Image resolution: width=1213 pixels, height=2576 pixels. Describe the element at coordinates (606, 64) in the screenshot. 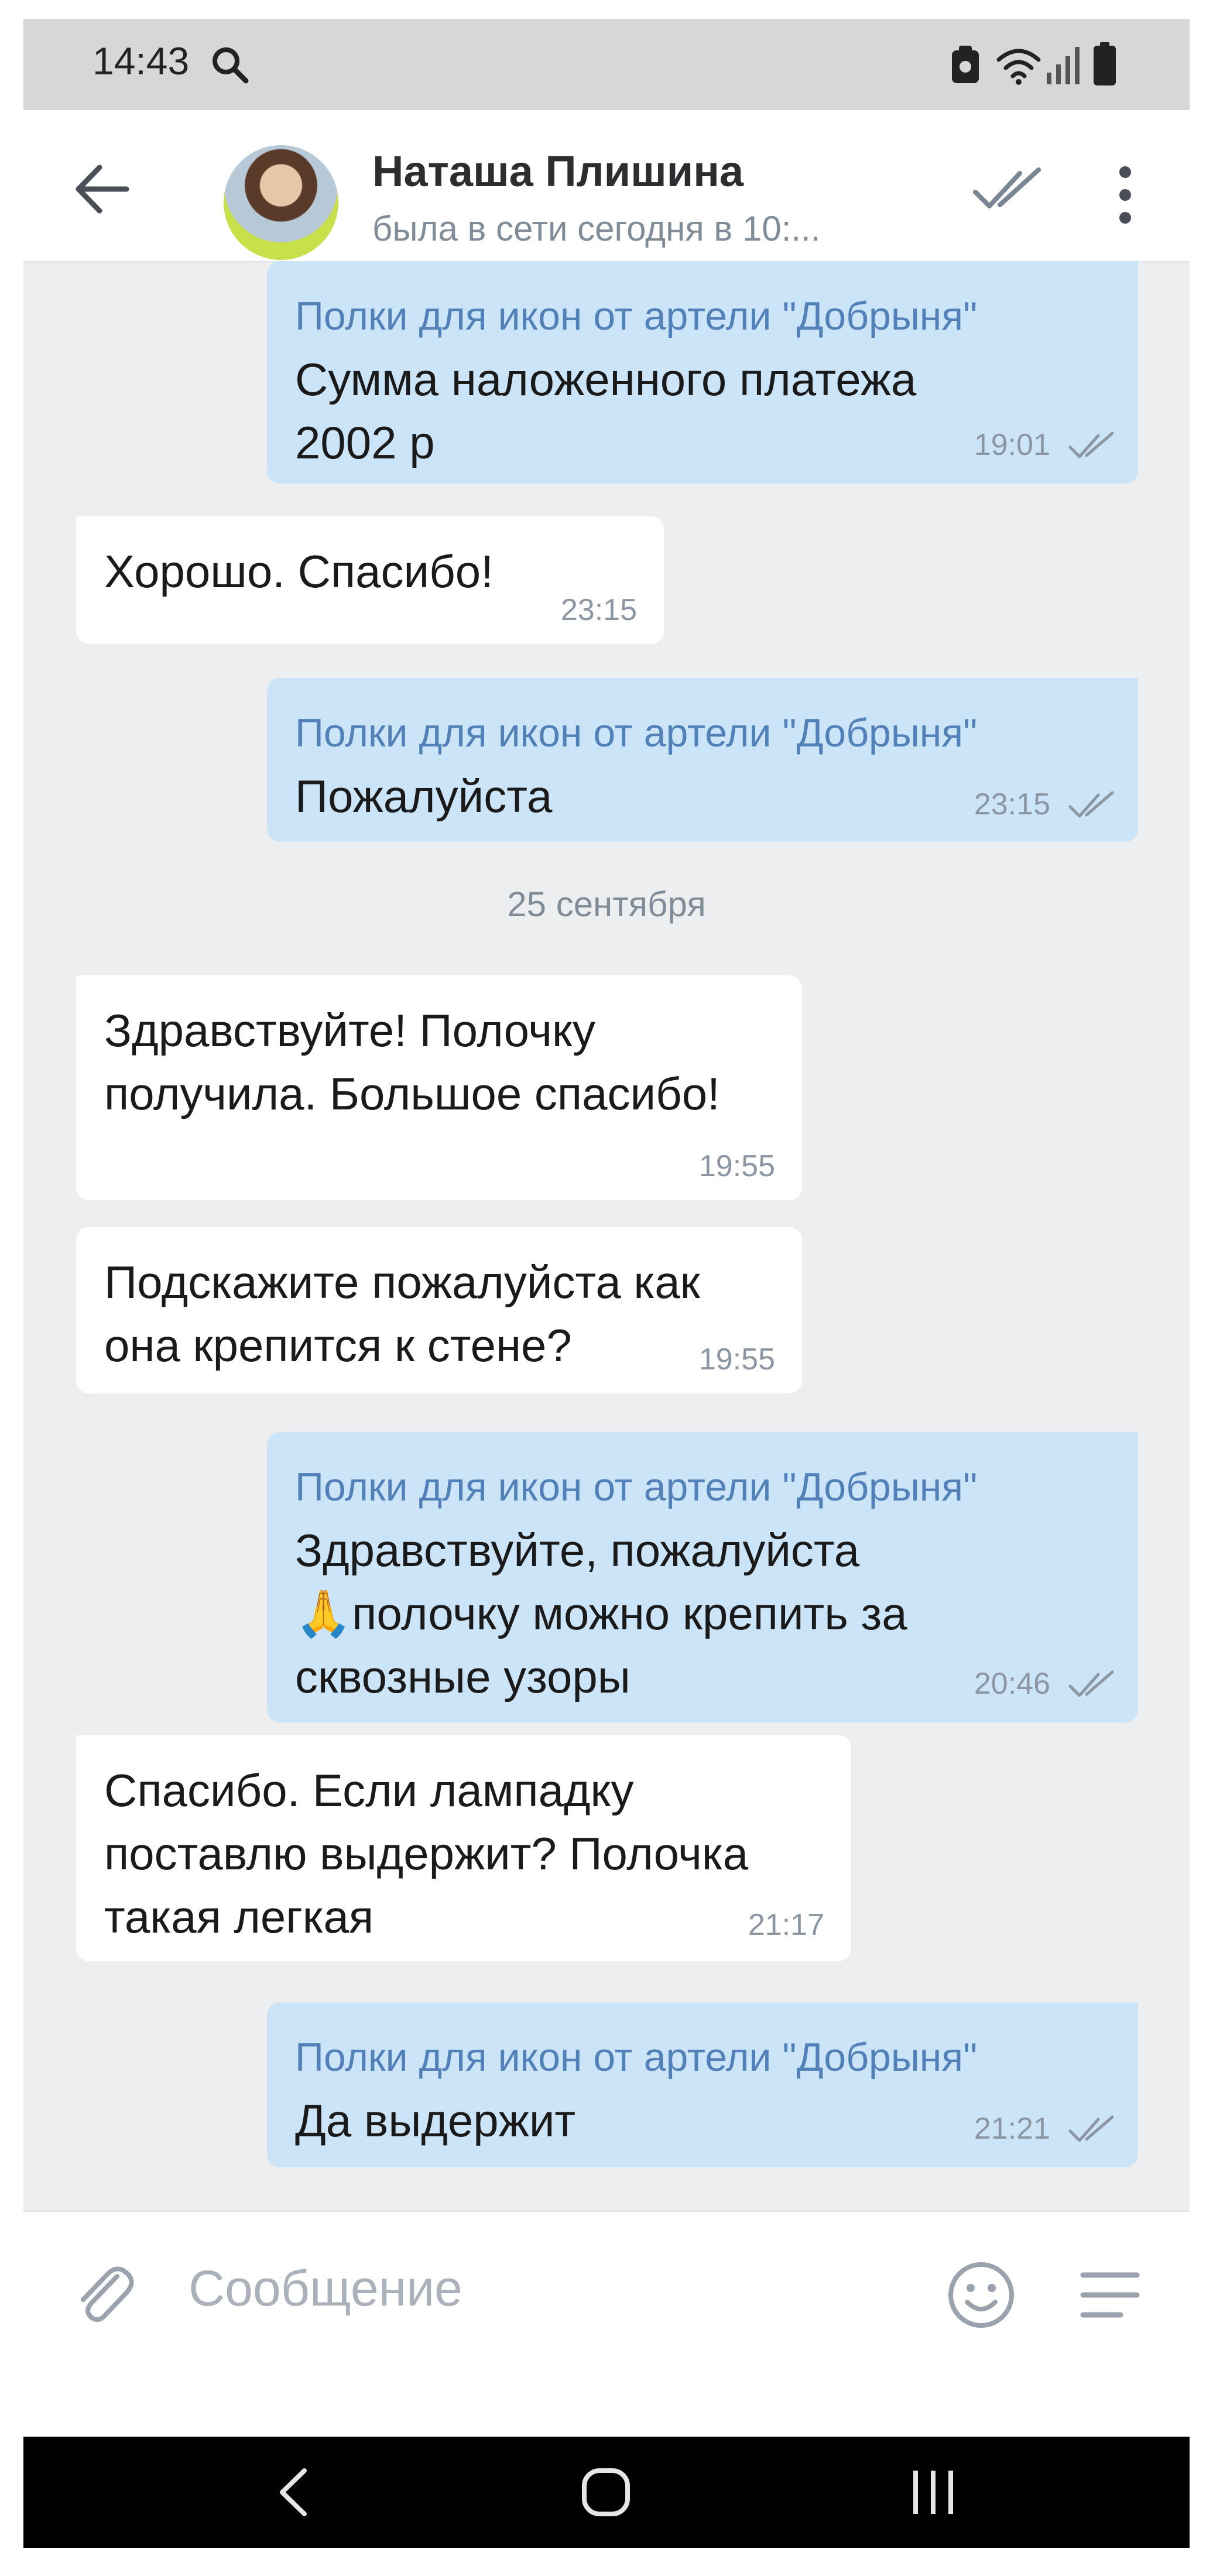

I see `status-bar: 14:43` at that location.